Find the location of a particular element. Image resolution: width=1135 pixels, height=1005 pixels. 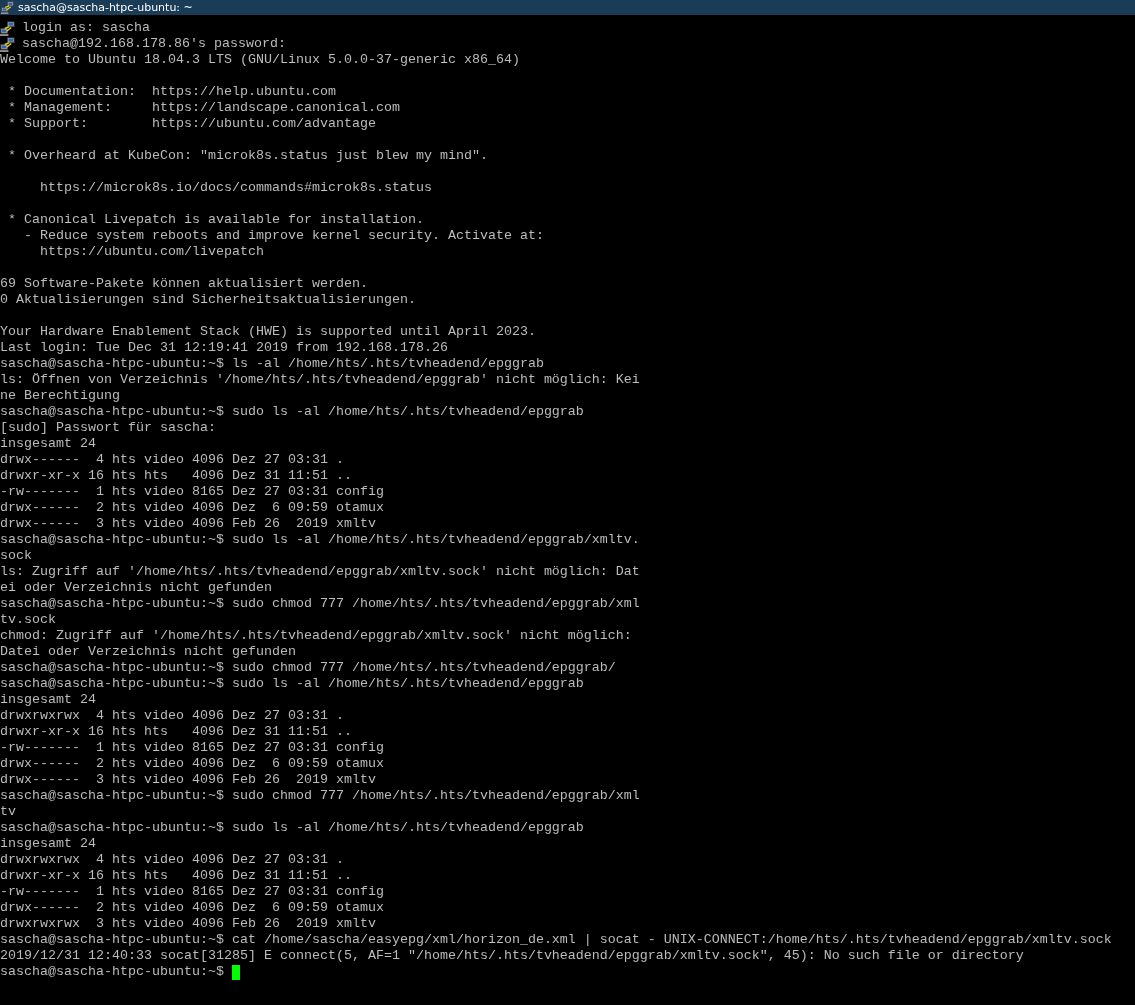

terminal-line: * Canonical Livepatch is available for installation. is located at coordinates (215, 220).